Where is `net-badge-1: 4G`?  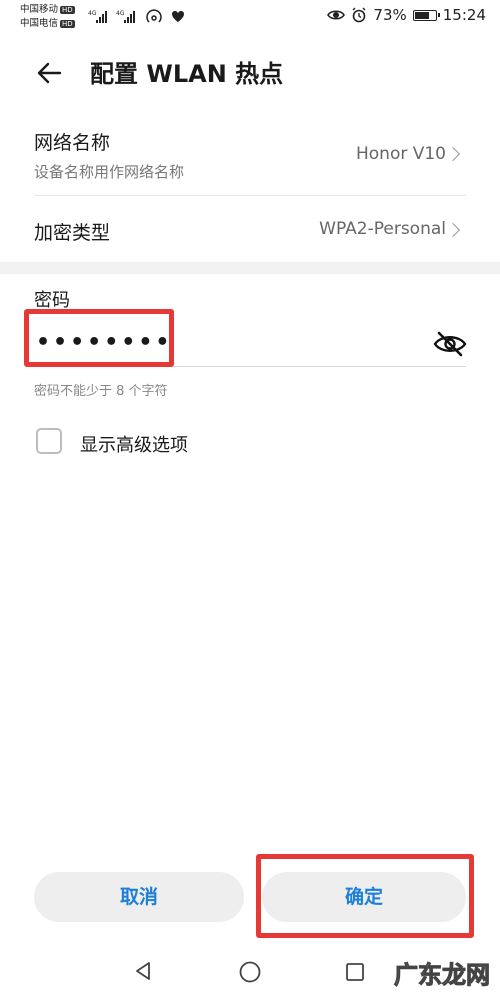
net-badge-1: 4G is located at coordinates (92, 13).